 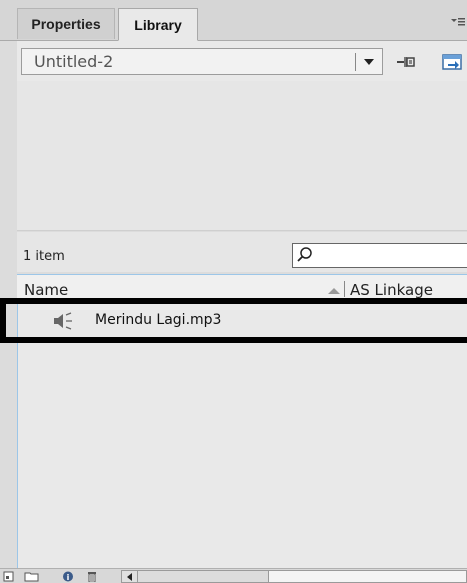 What do you see at coordinates (233, 320) in the screenshot?
I see `selection-outline` at bounding box center [233, 320].